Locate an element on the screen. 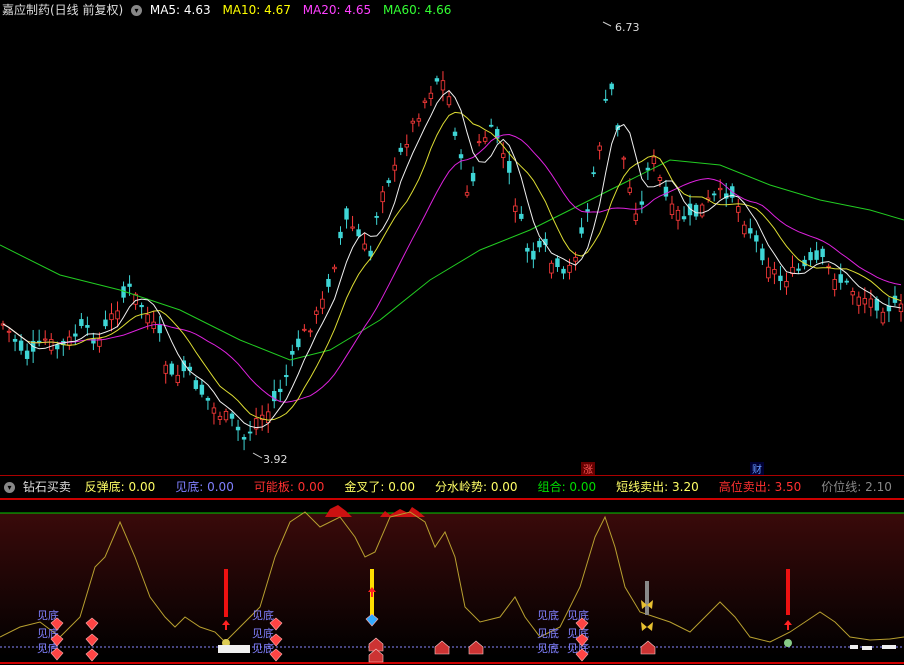  indicator-item: 见底: 0.00 is located at coordinates (204, 487).